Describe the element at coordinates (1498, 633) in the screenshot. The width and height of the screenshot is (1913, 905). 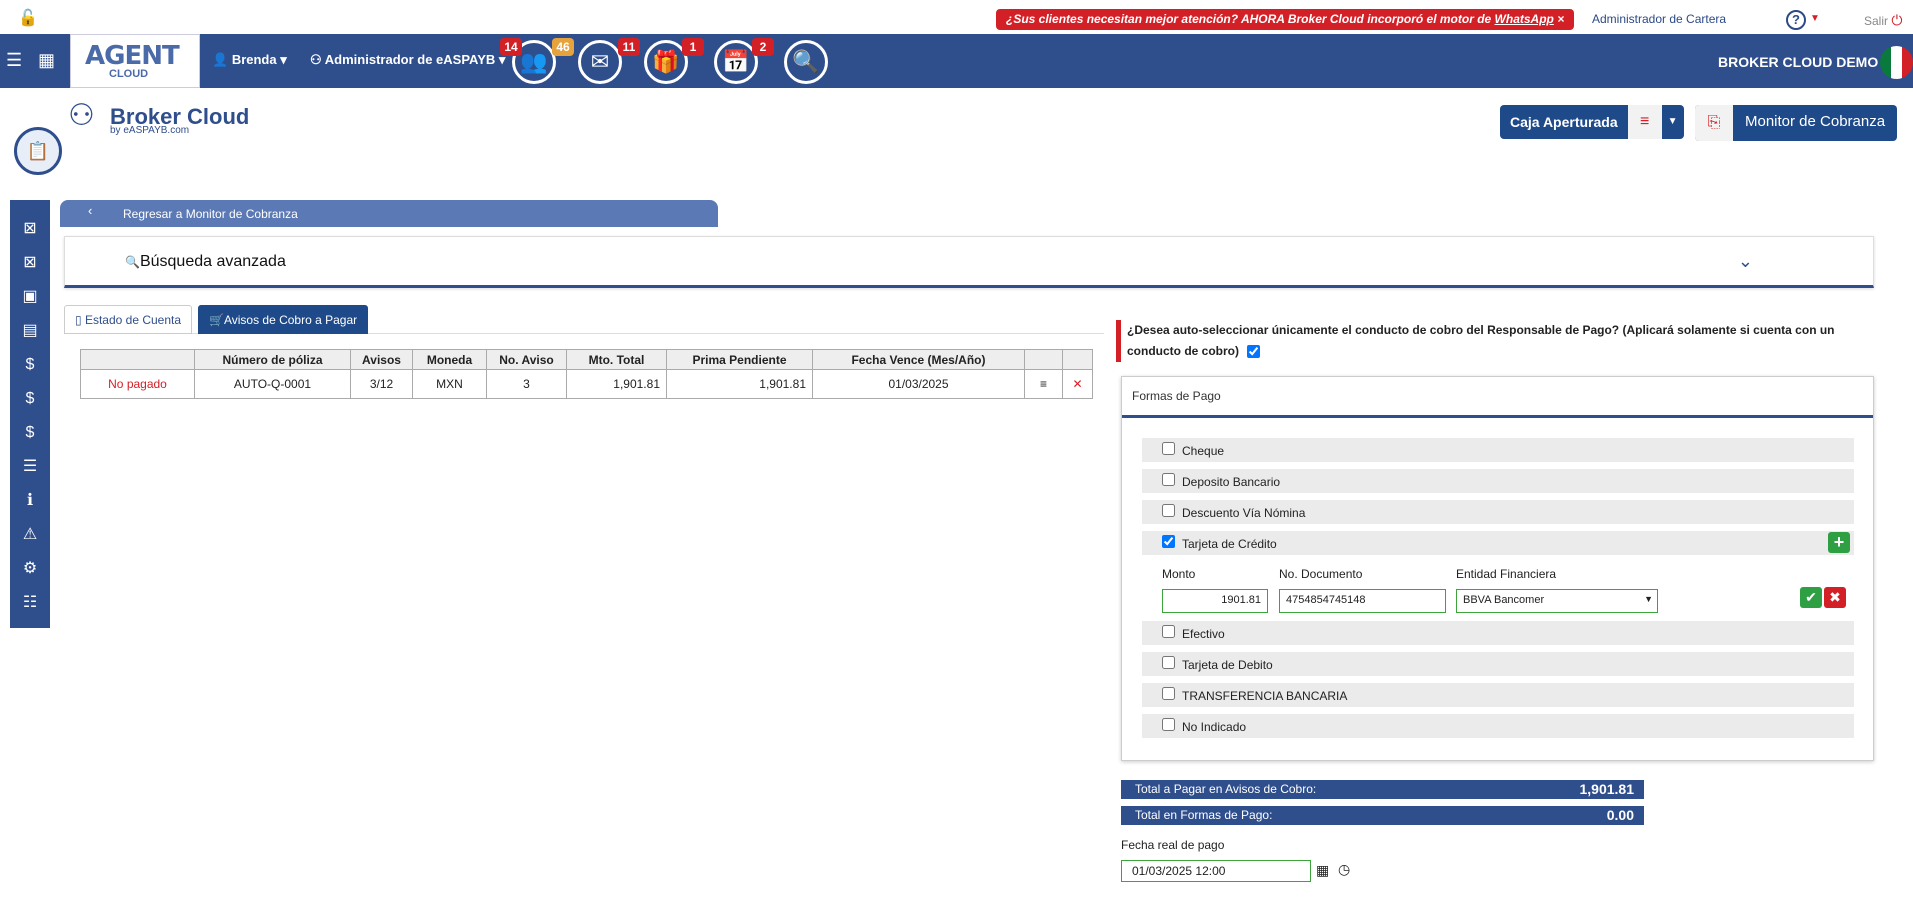
I see `payment-option: Efectivo` at that location.